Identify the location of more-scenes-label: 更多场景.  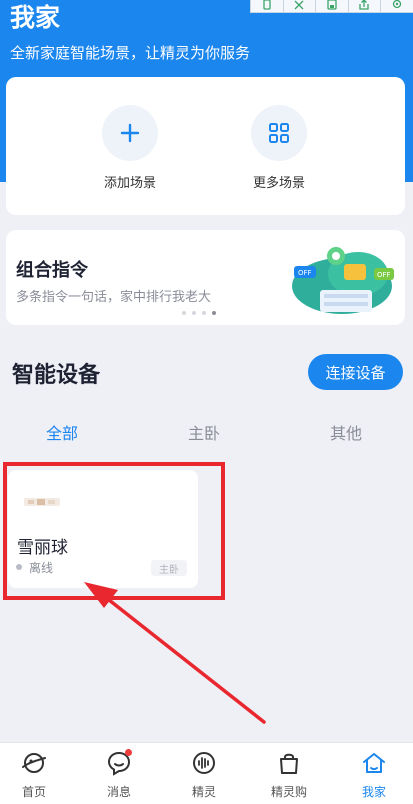
(278, 183).